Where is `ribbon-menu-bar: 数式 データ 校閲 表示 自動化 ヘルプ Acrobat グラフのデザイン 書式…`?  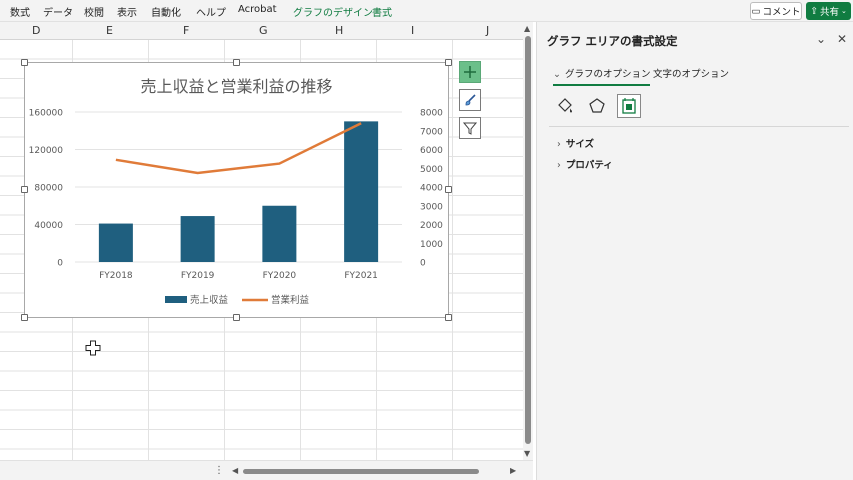 ribbon-menu-bar: 数式 データ 校閲 表示 自動化 ヘルプ Acrobat グラフのデザイン 書式… is located at coordinates (426, 11).